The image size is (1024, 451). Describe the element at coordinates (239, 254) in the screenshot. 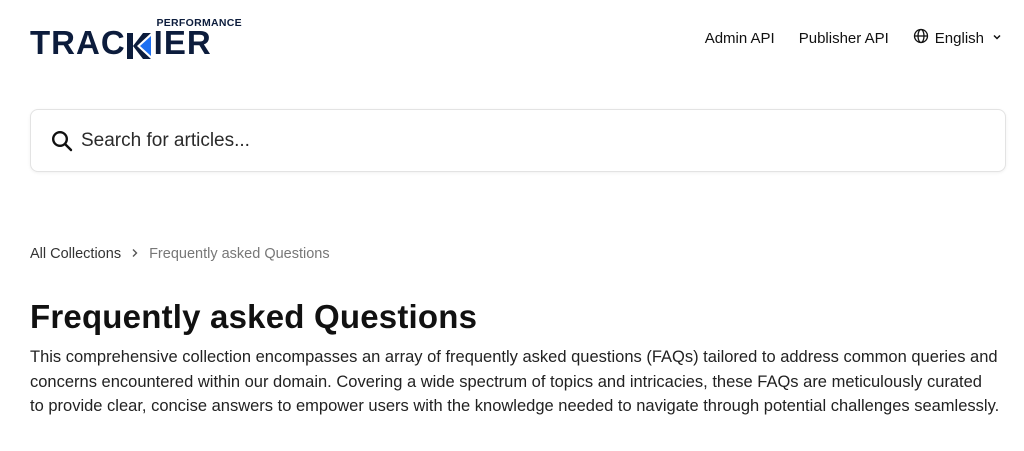

I see `breadcrumb-current: Frequently asked Questions` at that location.